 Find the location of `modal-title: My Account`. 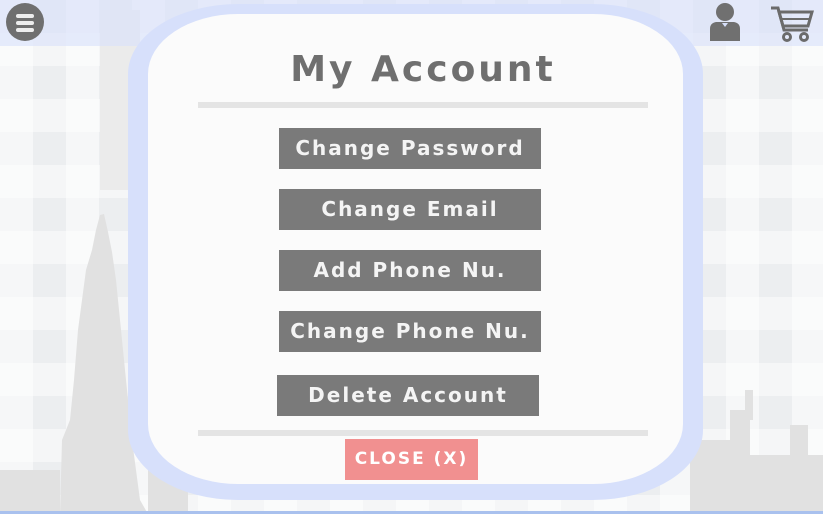

modal-title: My Account is located at coordinates (423, 69).